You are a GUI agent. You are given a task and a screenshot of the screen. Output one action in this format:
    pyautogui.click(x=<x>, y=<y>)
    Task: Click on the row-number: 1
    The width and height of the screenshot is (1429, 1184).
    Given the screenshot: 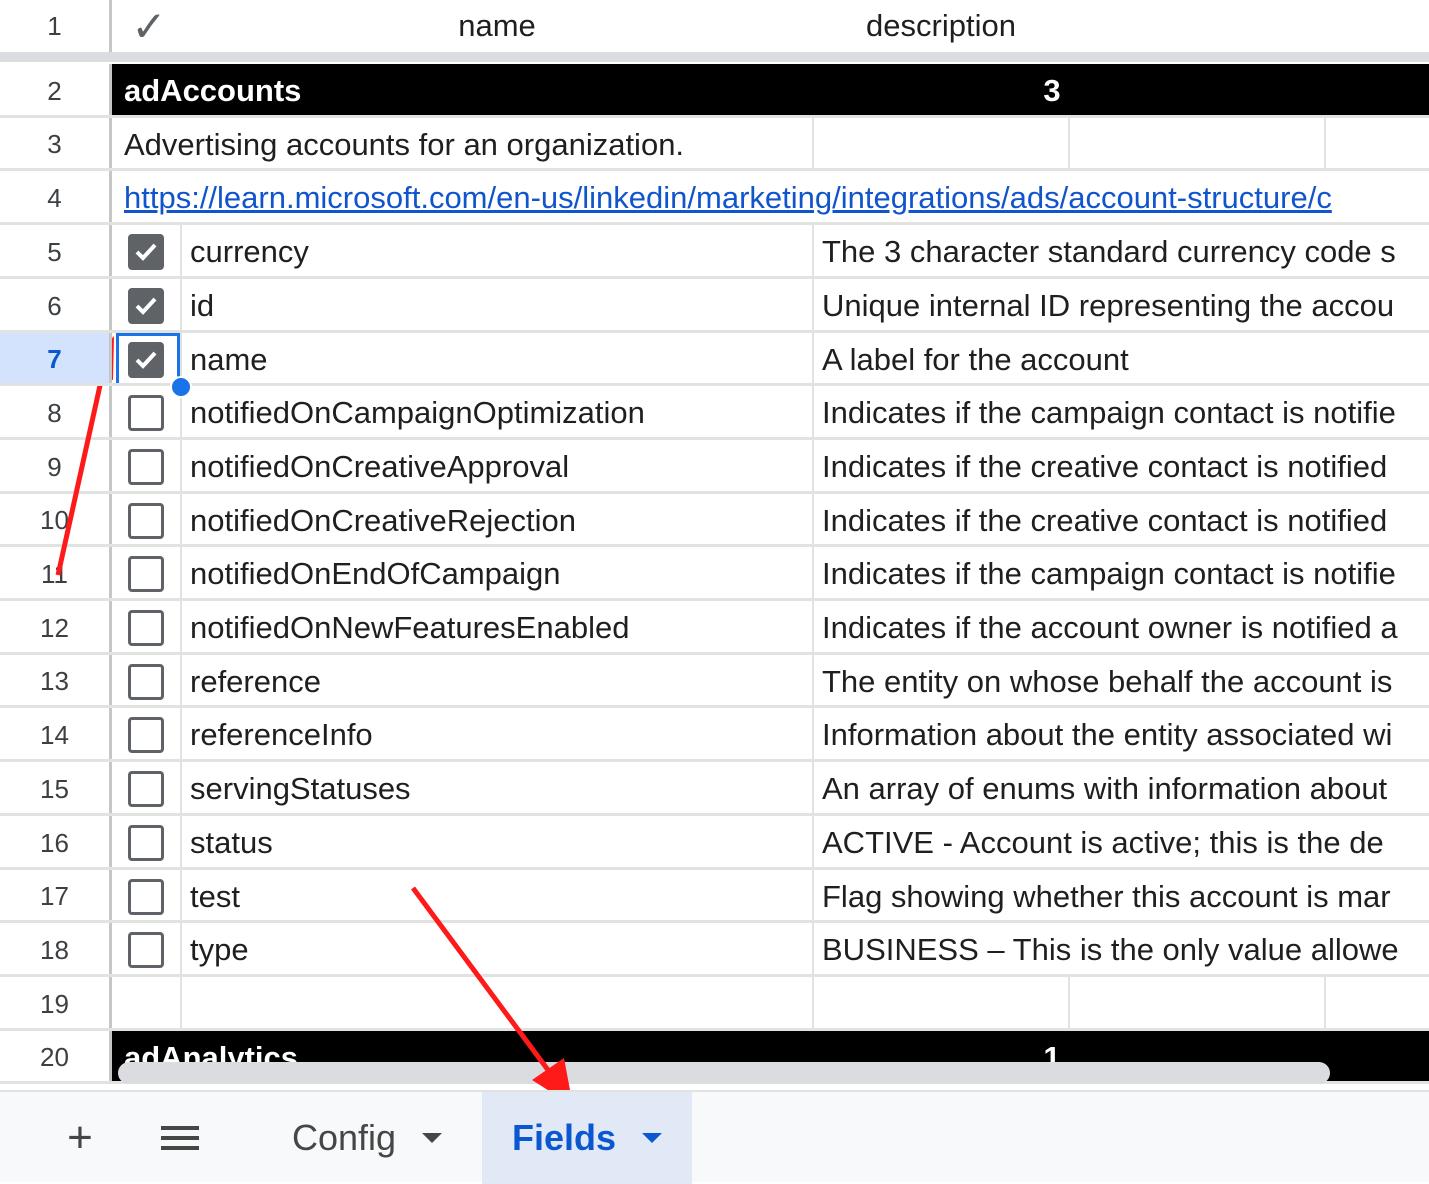 What is the action you would take?
    pyautogui.click(x=56, y=26)
    